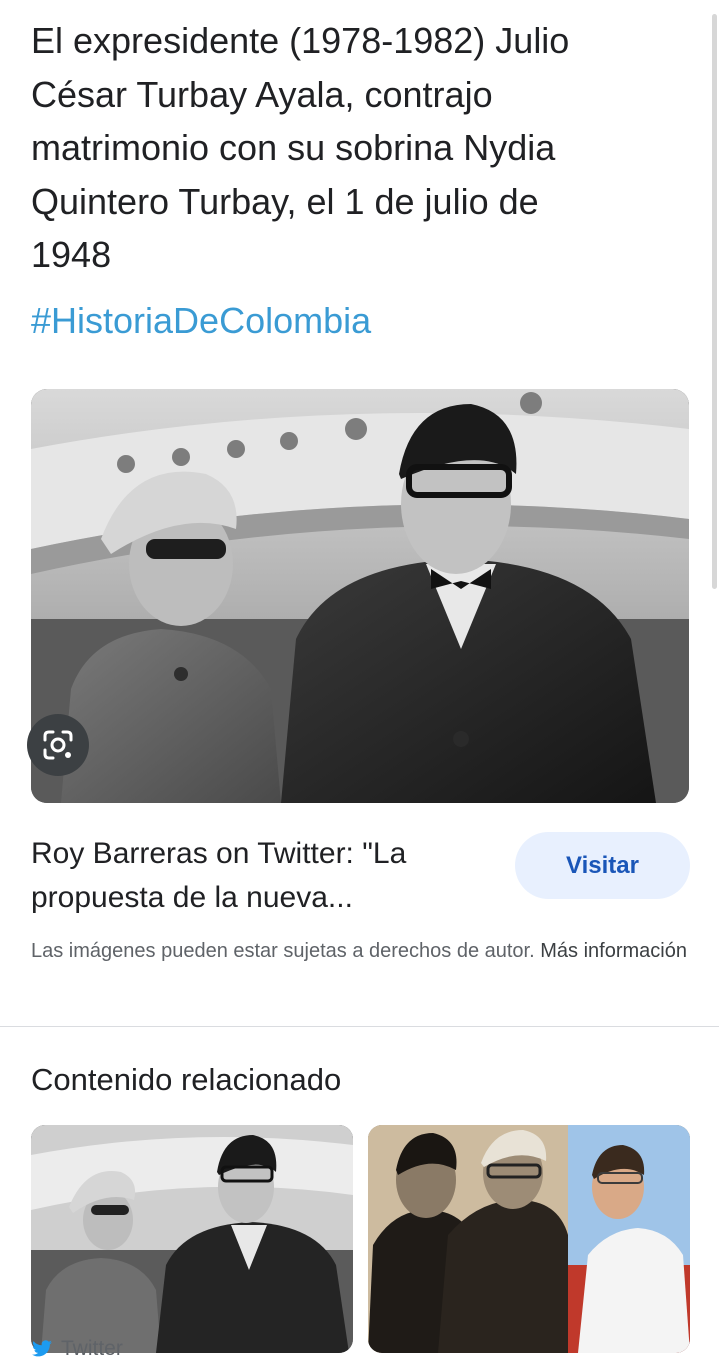  I want to click on lens-search-button, so click(58, 745).